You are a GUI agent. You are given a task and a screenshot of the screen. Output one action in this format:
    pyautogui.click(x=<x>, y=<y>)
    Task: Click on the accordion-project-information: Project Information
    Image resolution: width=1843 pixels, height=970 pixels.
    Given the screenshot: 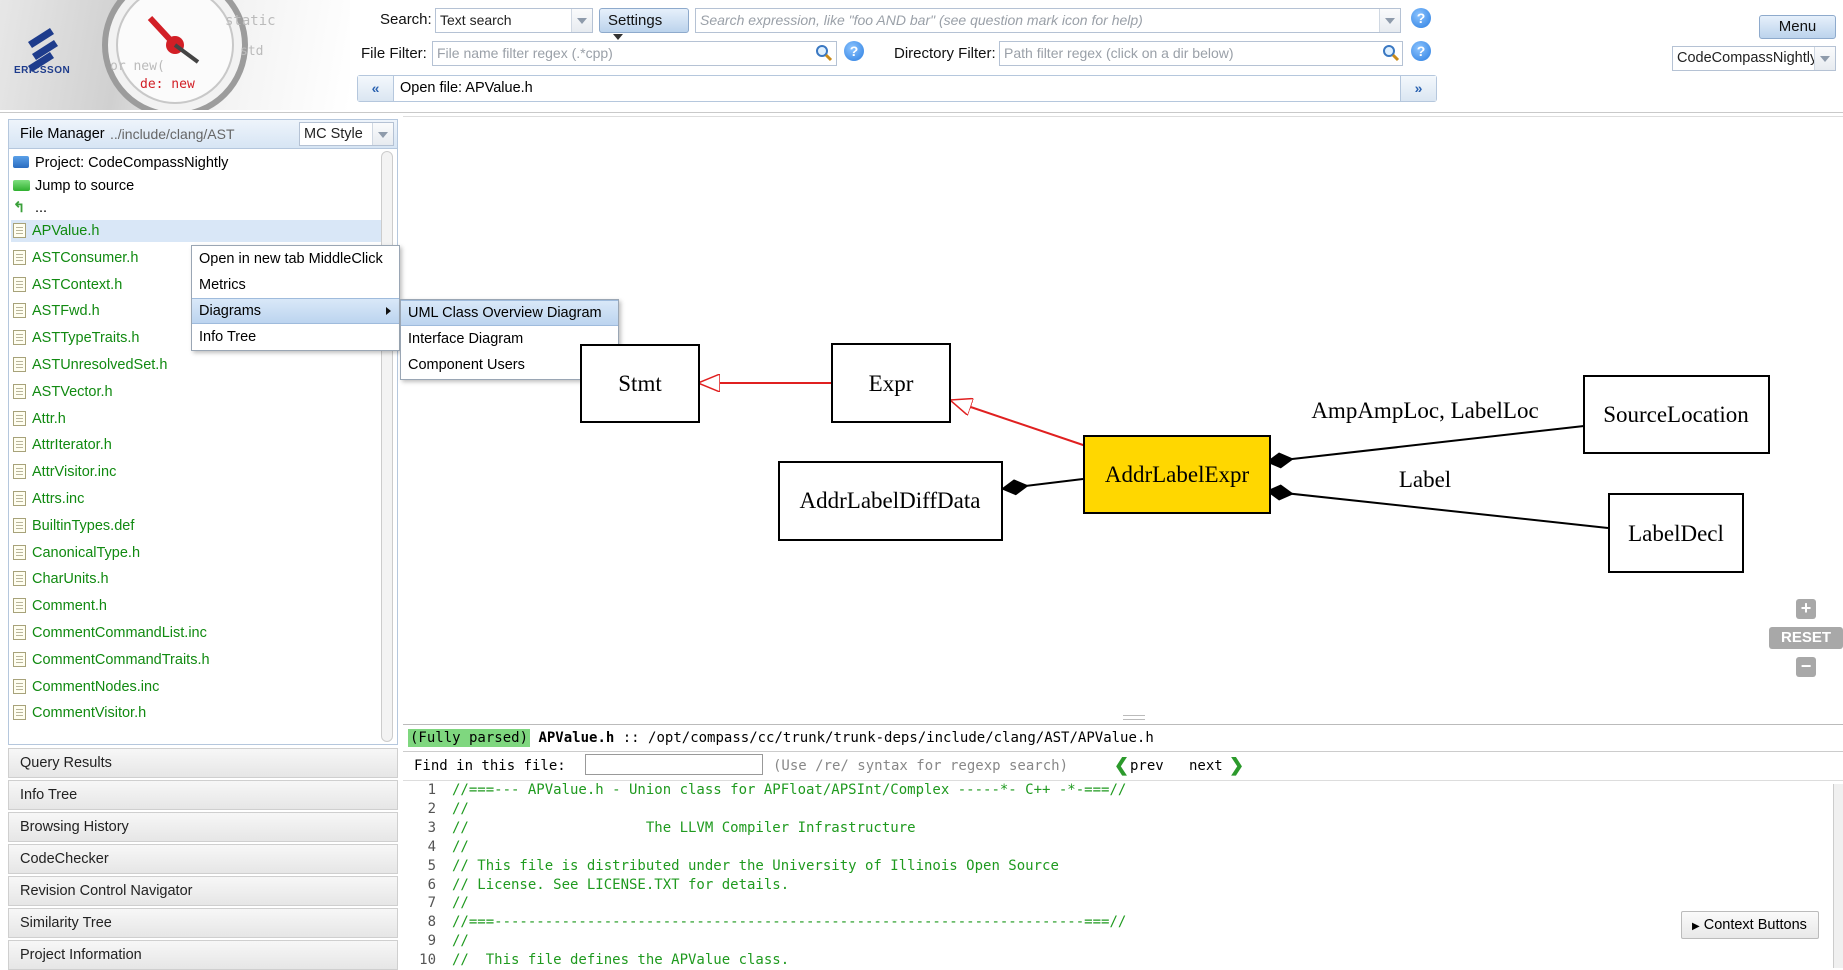 What is the action you would take?
    pyautogui.click(x=203, y=955)
    